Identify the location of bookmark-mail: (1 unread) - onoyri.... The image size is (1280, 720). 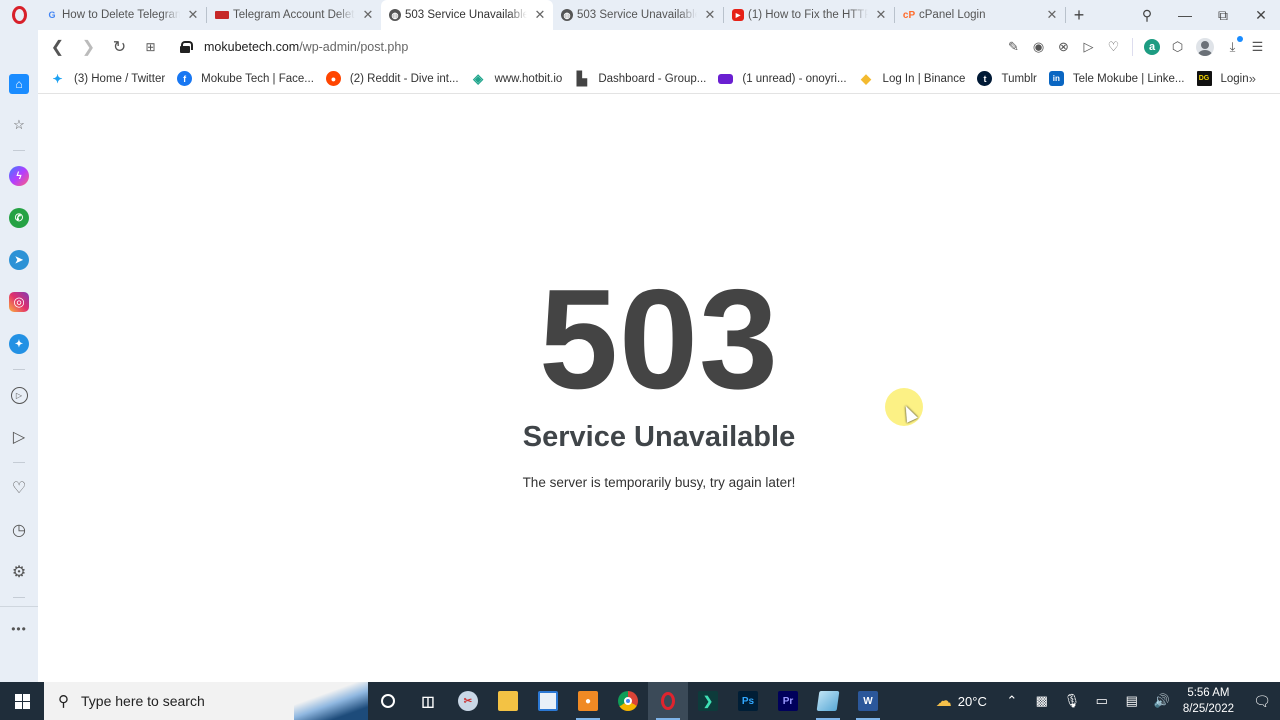
(782, 78).